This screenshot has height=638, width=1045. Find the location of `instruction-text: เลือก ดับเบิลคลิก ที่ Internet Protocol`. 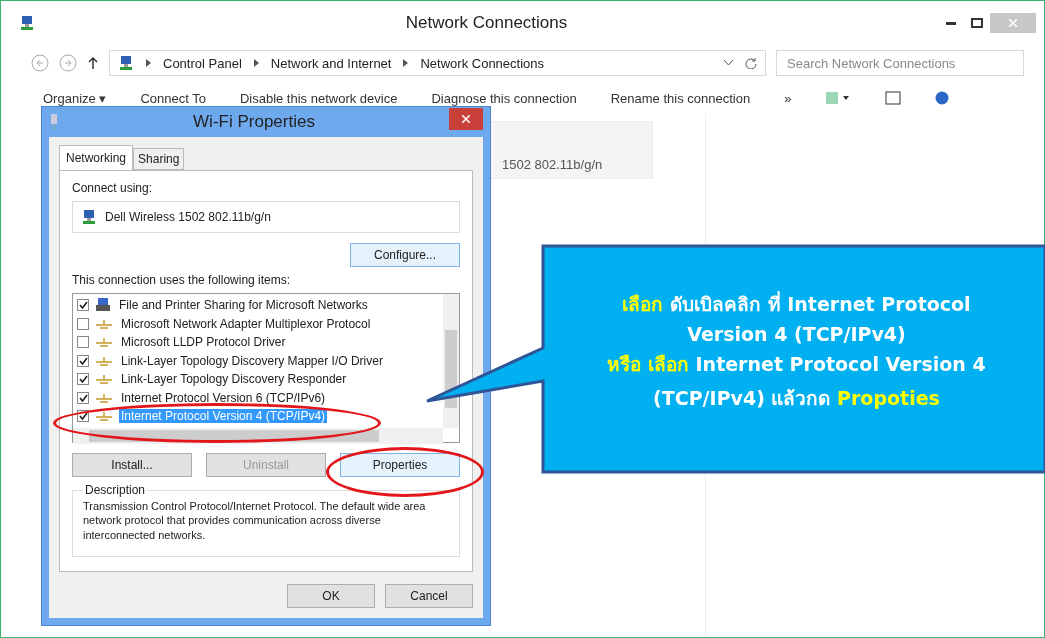

instruction-text: เลือก ดับเบิลคลิก ที่ Internet Protocol is located at coordinates (796, 303).